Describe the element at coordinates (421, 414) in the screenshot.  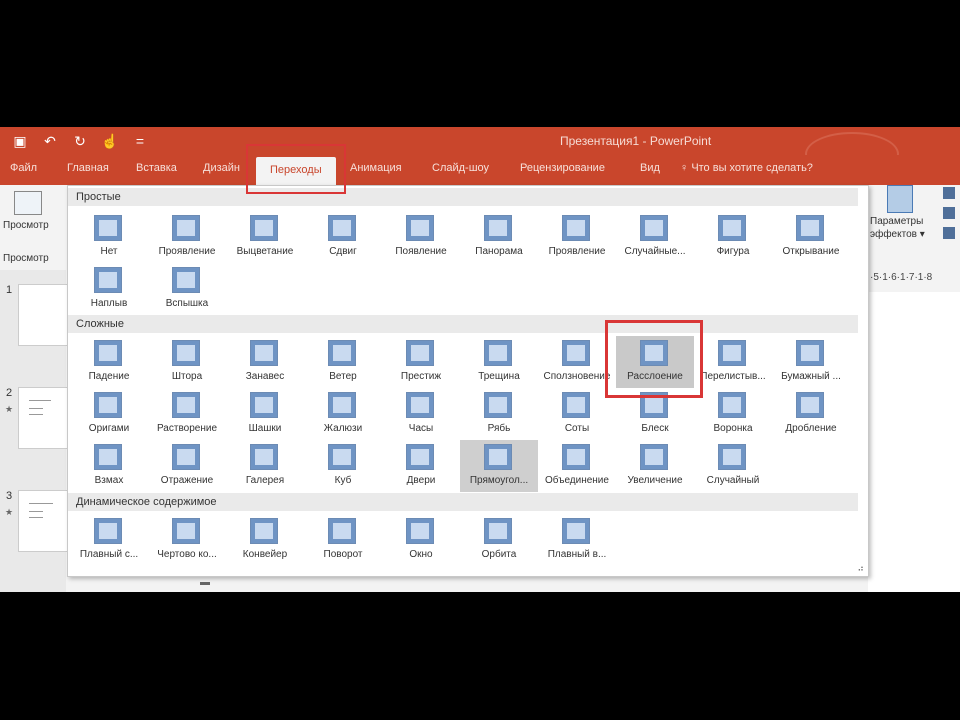
I see `transition-item: Часы` at that location.